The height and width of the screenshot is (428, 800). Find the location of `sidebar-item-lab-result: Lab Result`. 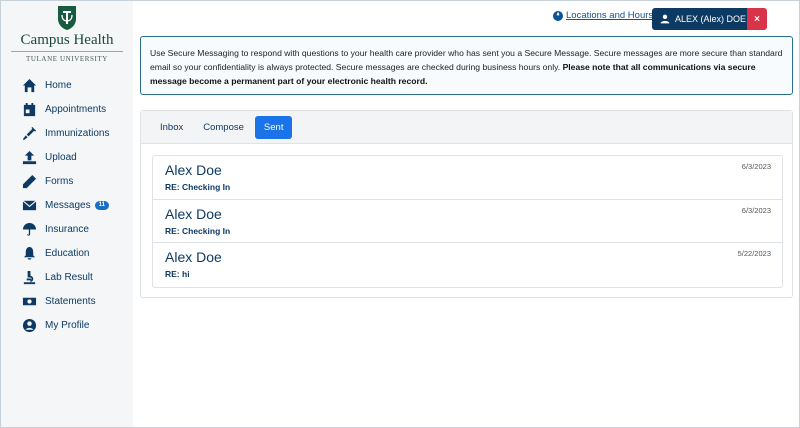

sidebar-item-lab-result: Lab Result is located at coordinates (67, 277).